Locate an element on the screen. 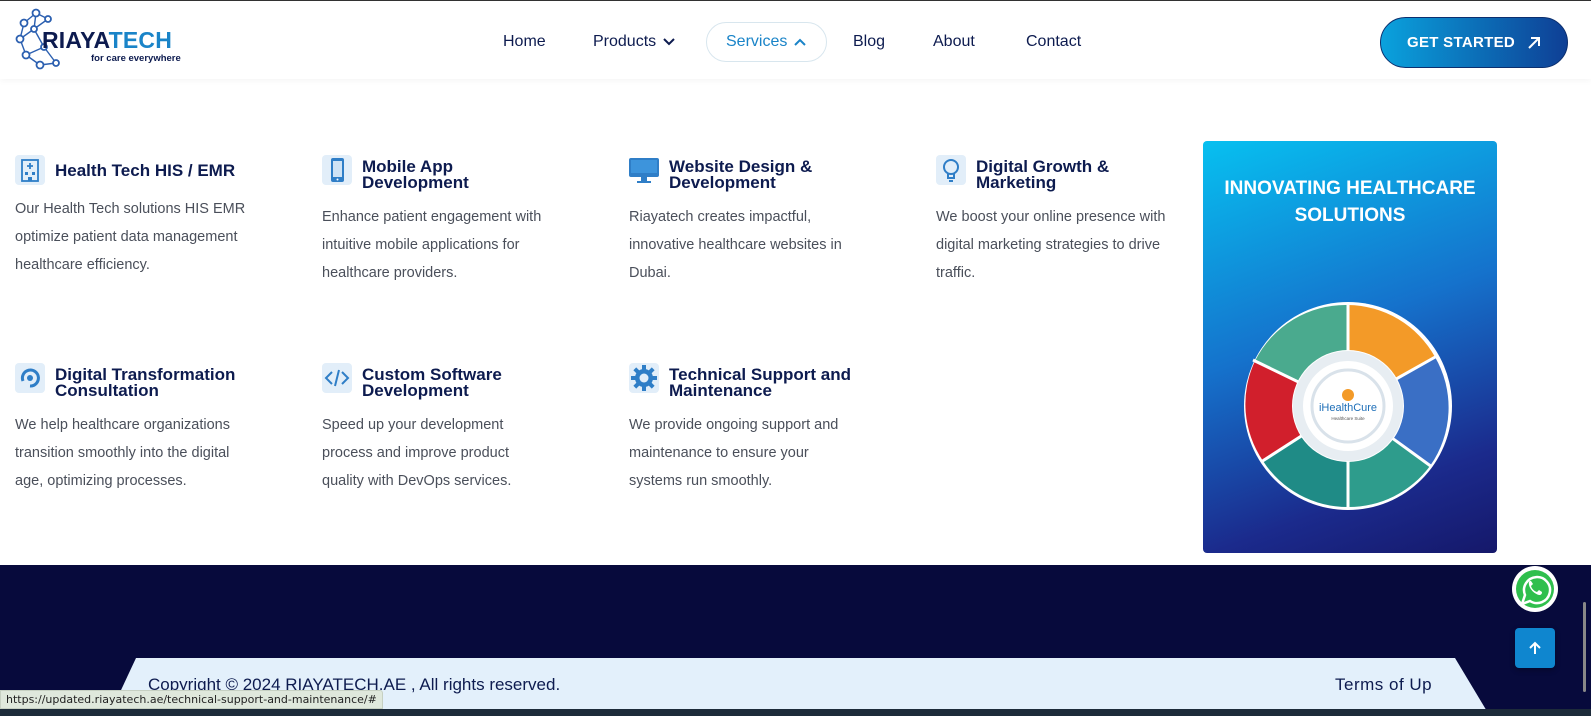  scroll-to-top-button is located at coordinates (1535, 648).